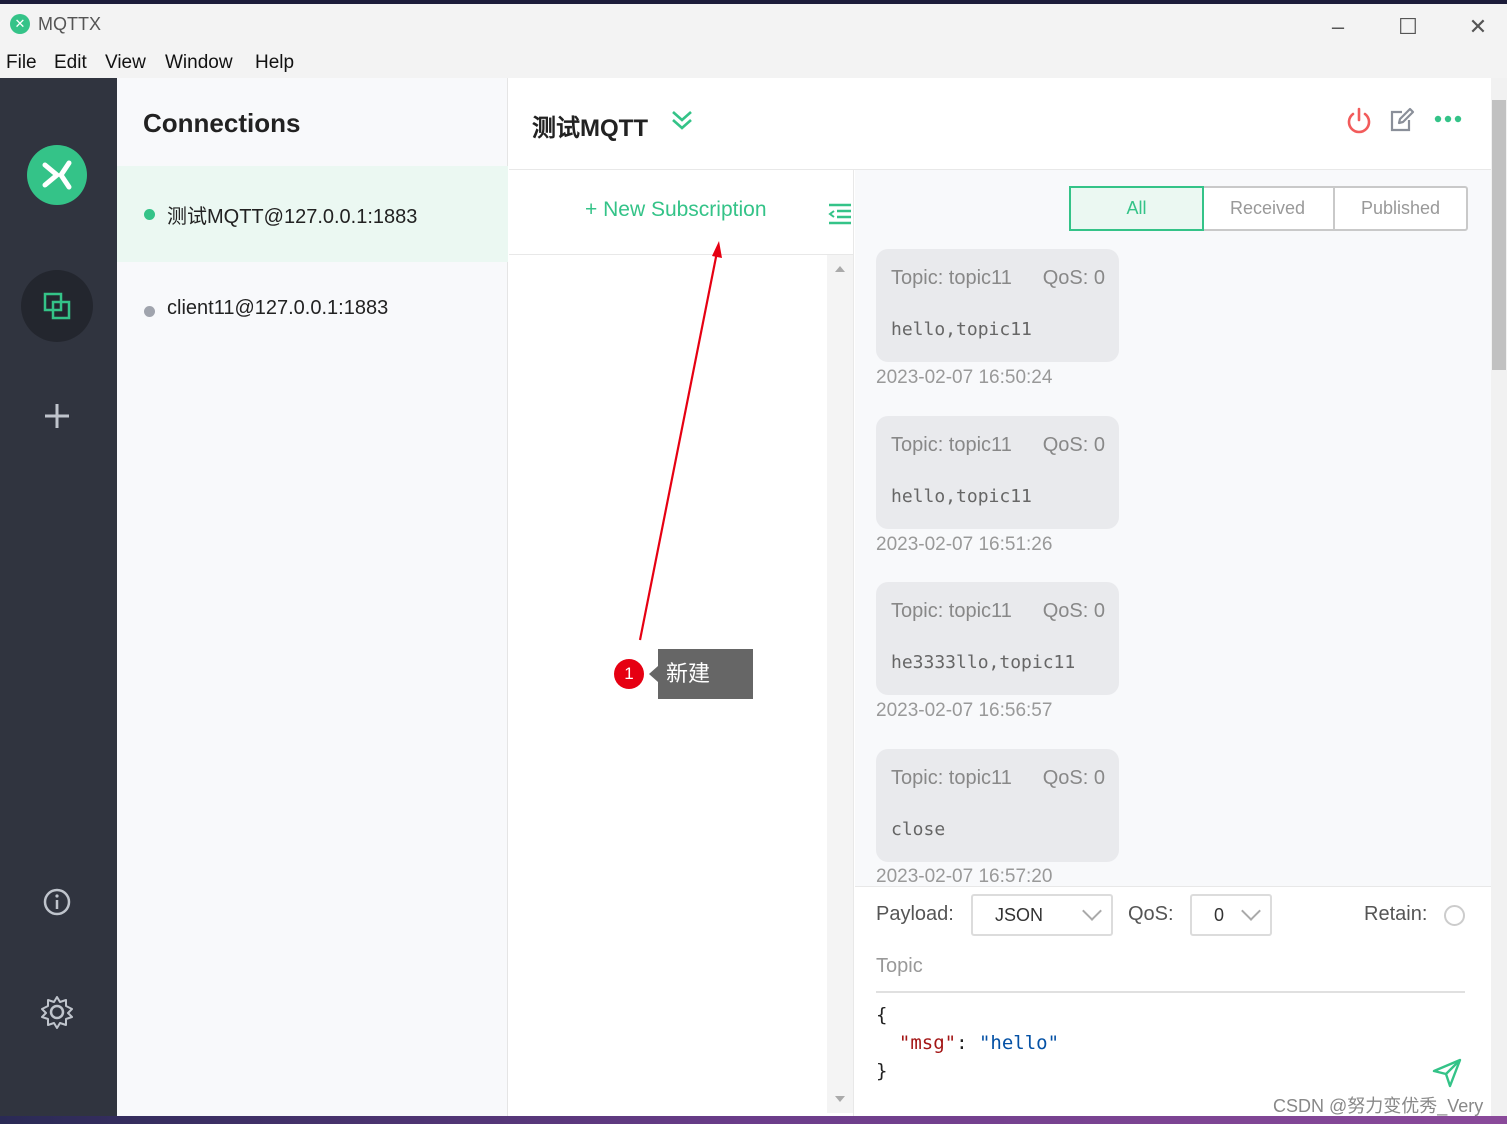  What do you see at coordinates (1378, 1106) in the screenshot?
I see `watermark: CSDN @努力变优秀_Very` at bounding box center [1378, 1106].